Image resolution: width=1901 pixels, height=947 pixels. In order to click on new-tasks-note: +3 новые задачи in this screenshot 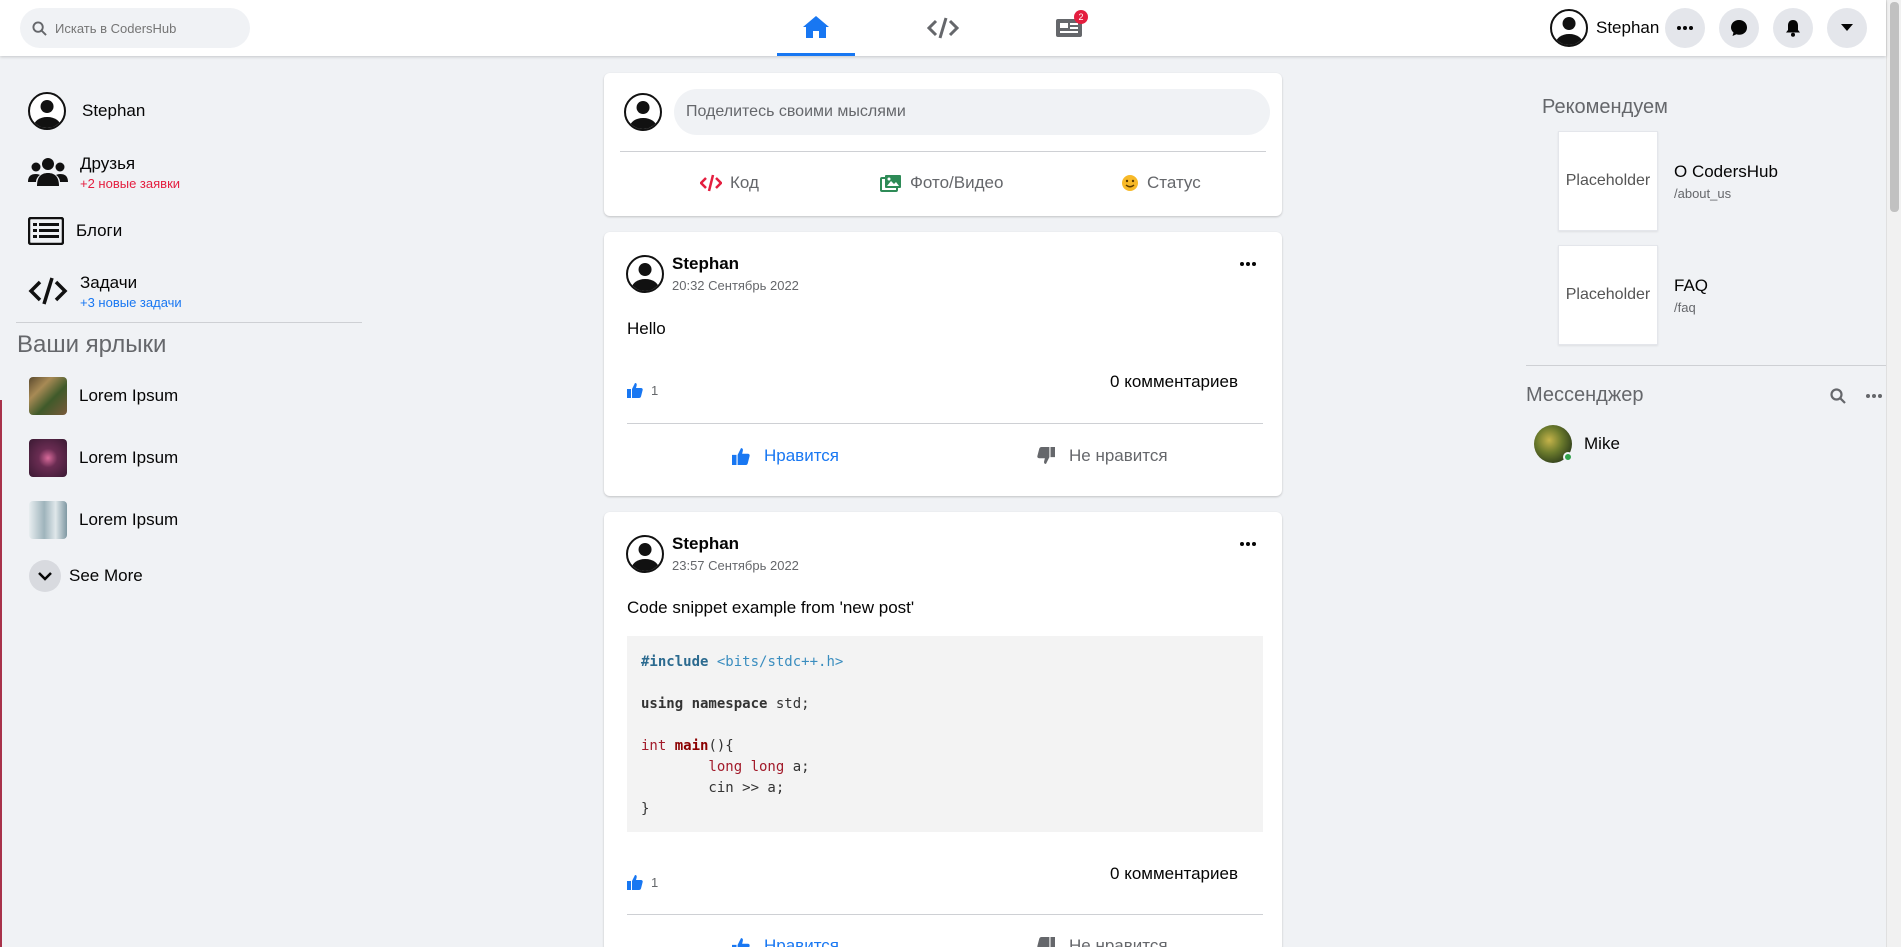, I will do `click(131, 302)`.